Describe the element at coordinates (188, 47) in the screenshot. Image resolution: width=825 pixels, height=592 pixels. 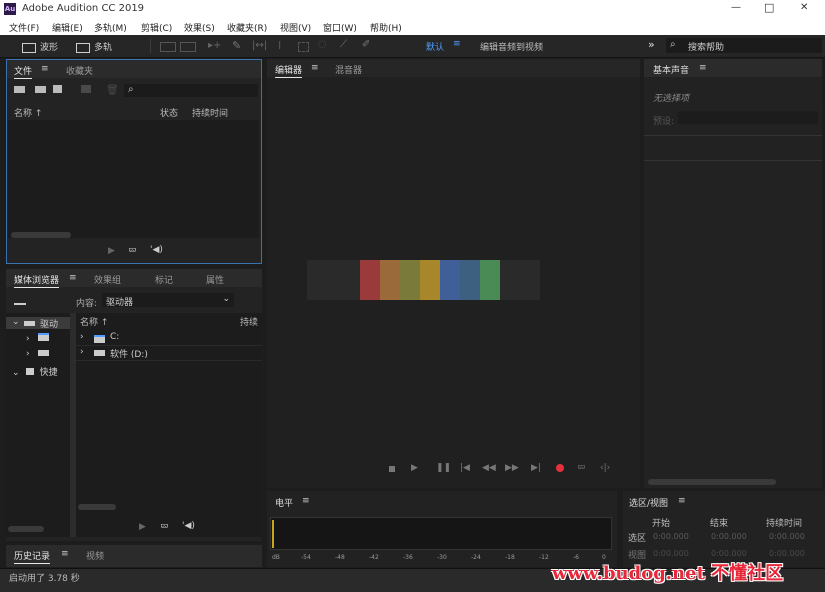
I see `pitch-display-icon` at that location.